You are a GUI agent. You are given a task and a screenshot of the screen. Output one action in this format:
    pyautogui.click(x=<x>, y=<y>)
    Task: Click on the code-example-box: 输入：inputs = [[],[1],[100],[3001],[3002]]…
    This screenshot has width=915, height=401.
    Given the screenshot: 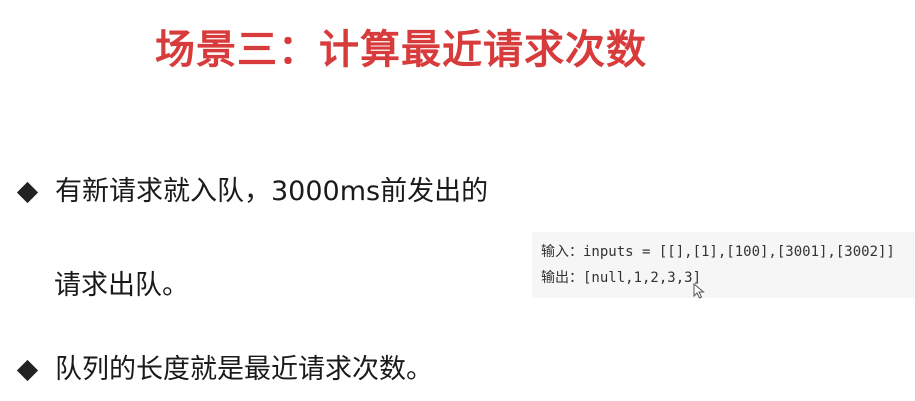 What is the action you would take?
    pyautogui.click(x=723, y=265)
    